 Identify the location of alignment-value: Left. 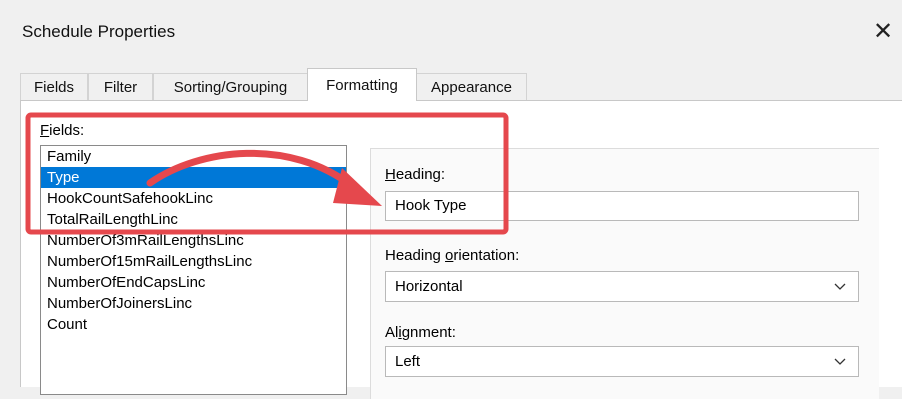
(408, 361).